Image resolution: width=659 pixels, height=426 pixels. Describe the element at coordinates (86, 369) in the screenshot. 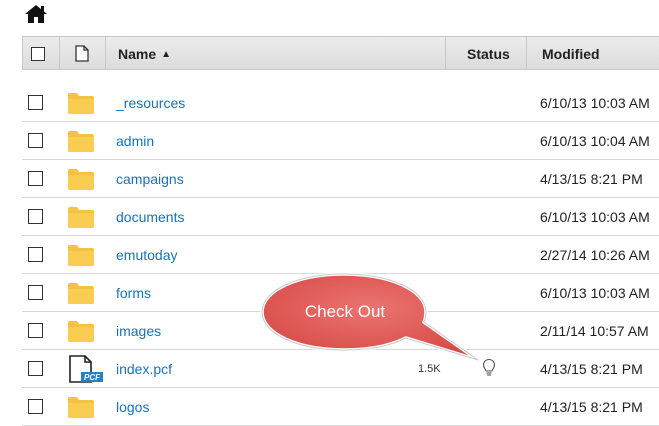

I see `pcf-file-icon: PCF` at that location.